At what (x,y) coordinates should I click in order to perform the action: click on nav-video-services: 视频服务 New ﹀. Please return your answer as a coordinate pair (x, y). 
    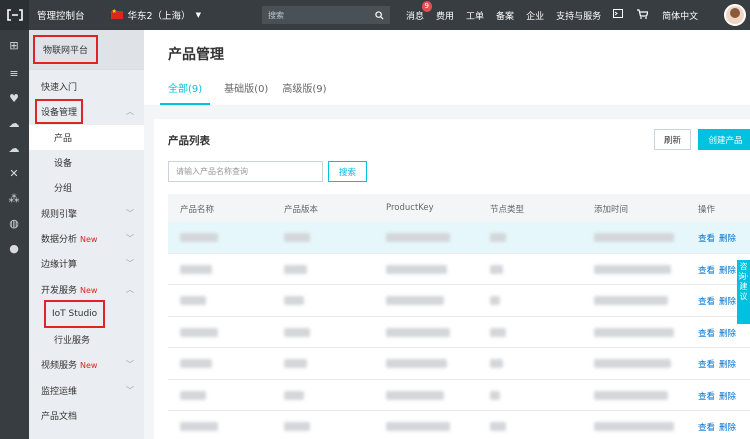
    Looking at the image, I should click on (86, 364).